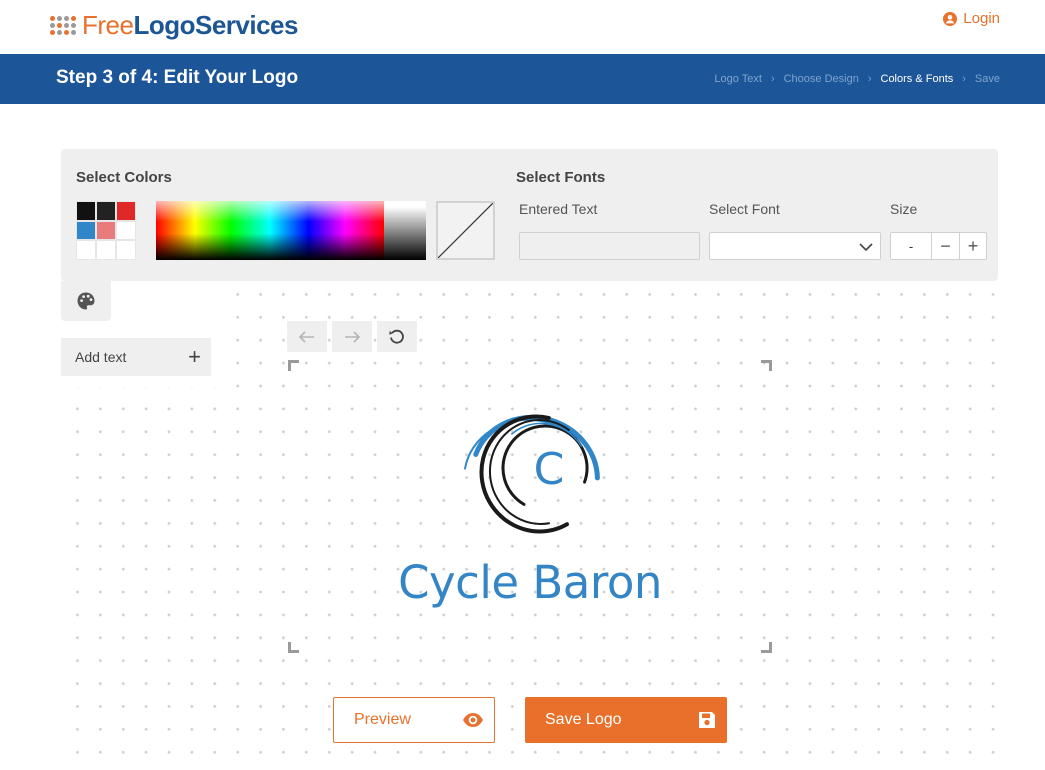 The width and height of the screenshot is (1045, 770). I want to click on breadcrumb-save: Save, so click(987, 79).